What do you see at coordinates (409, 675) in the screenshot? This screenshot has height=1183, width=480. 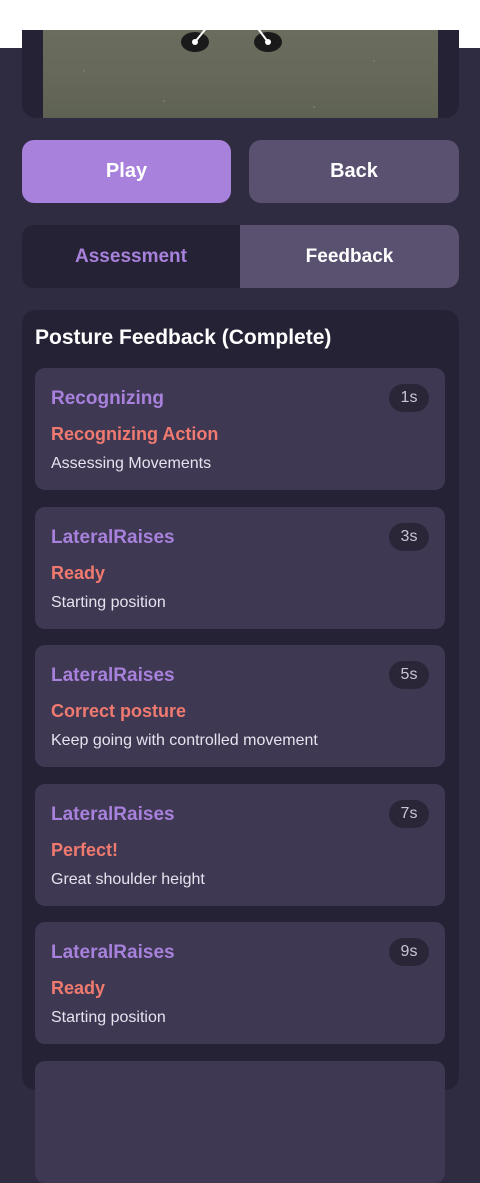 I see `feedback-time-badge: 5s` at bounding box center [409, 675].